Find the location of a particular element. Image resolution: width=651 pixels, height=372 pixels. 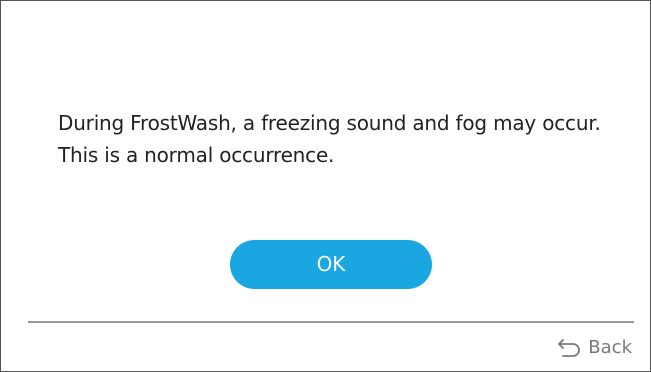

back-label: Back is located at coordinates (610, 347).